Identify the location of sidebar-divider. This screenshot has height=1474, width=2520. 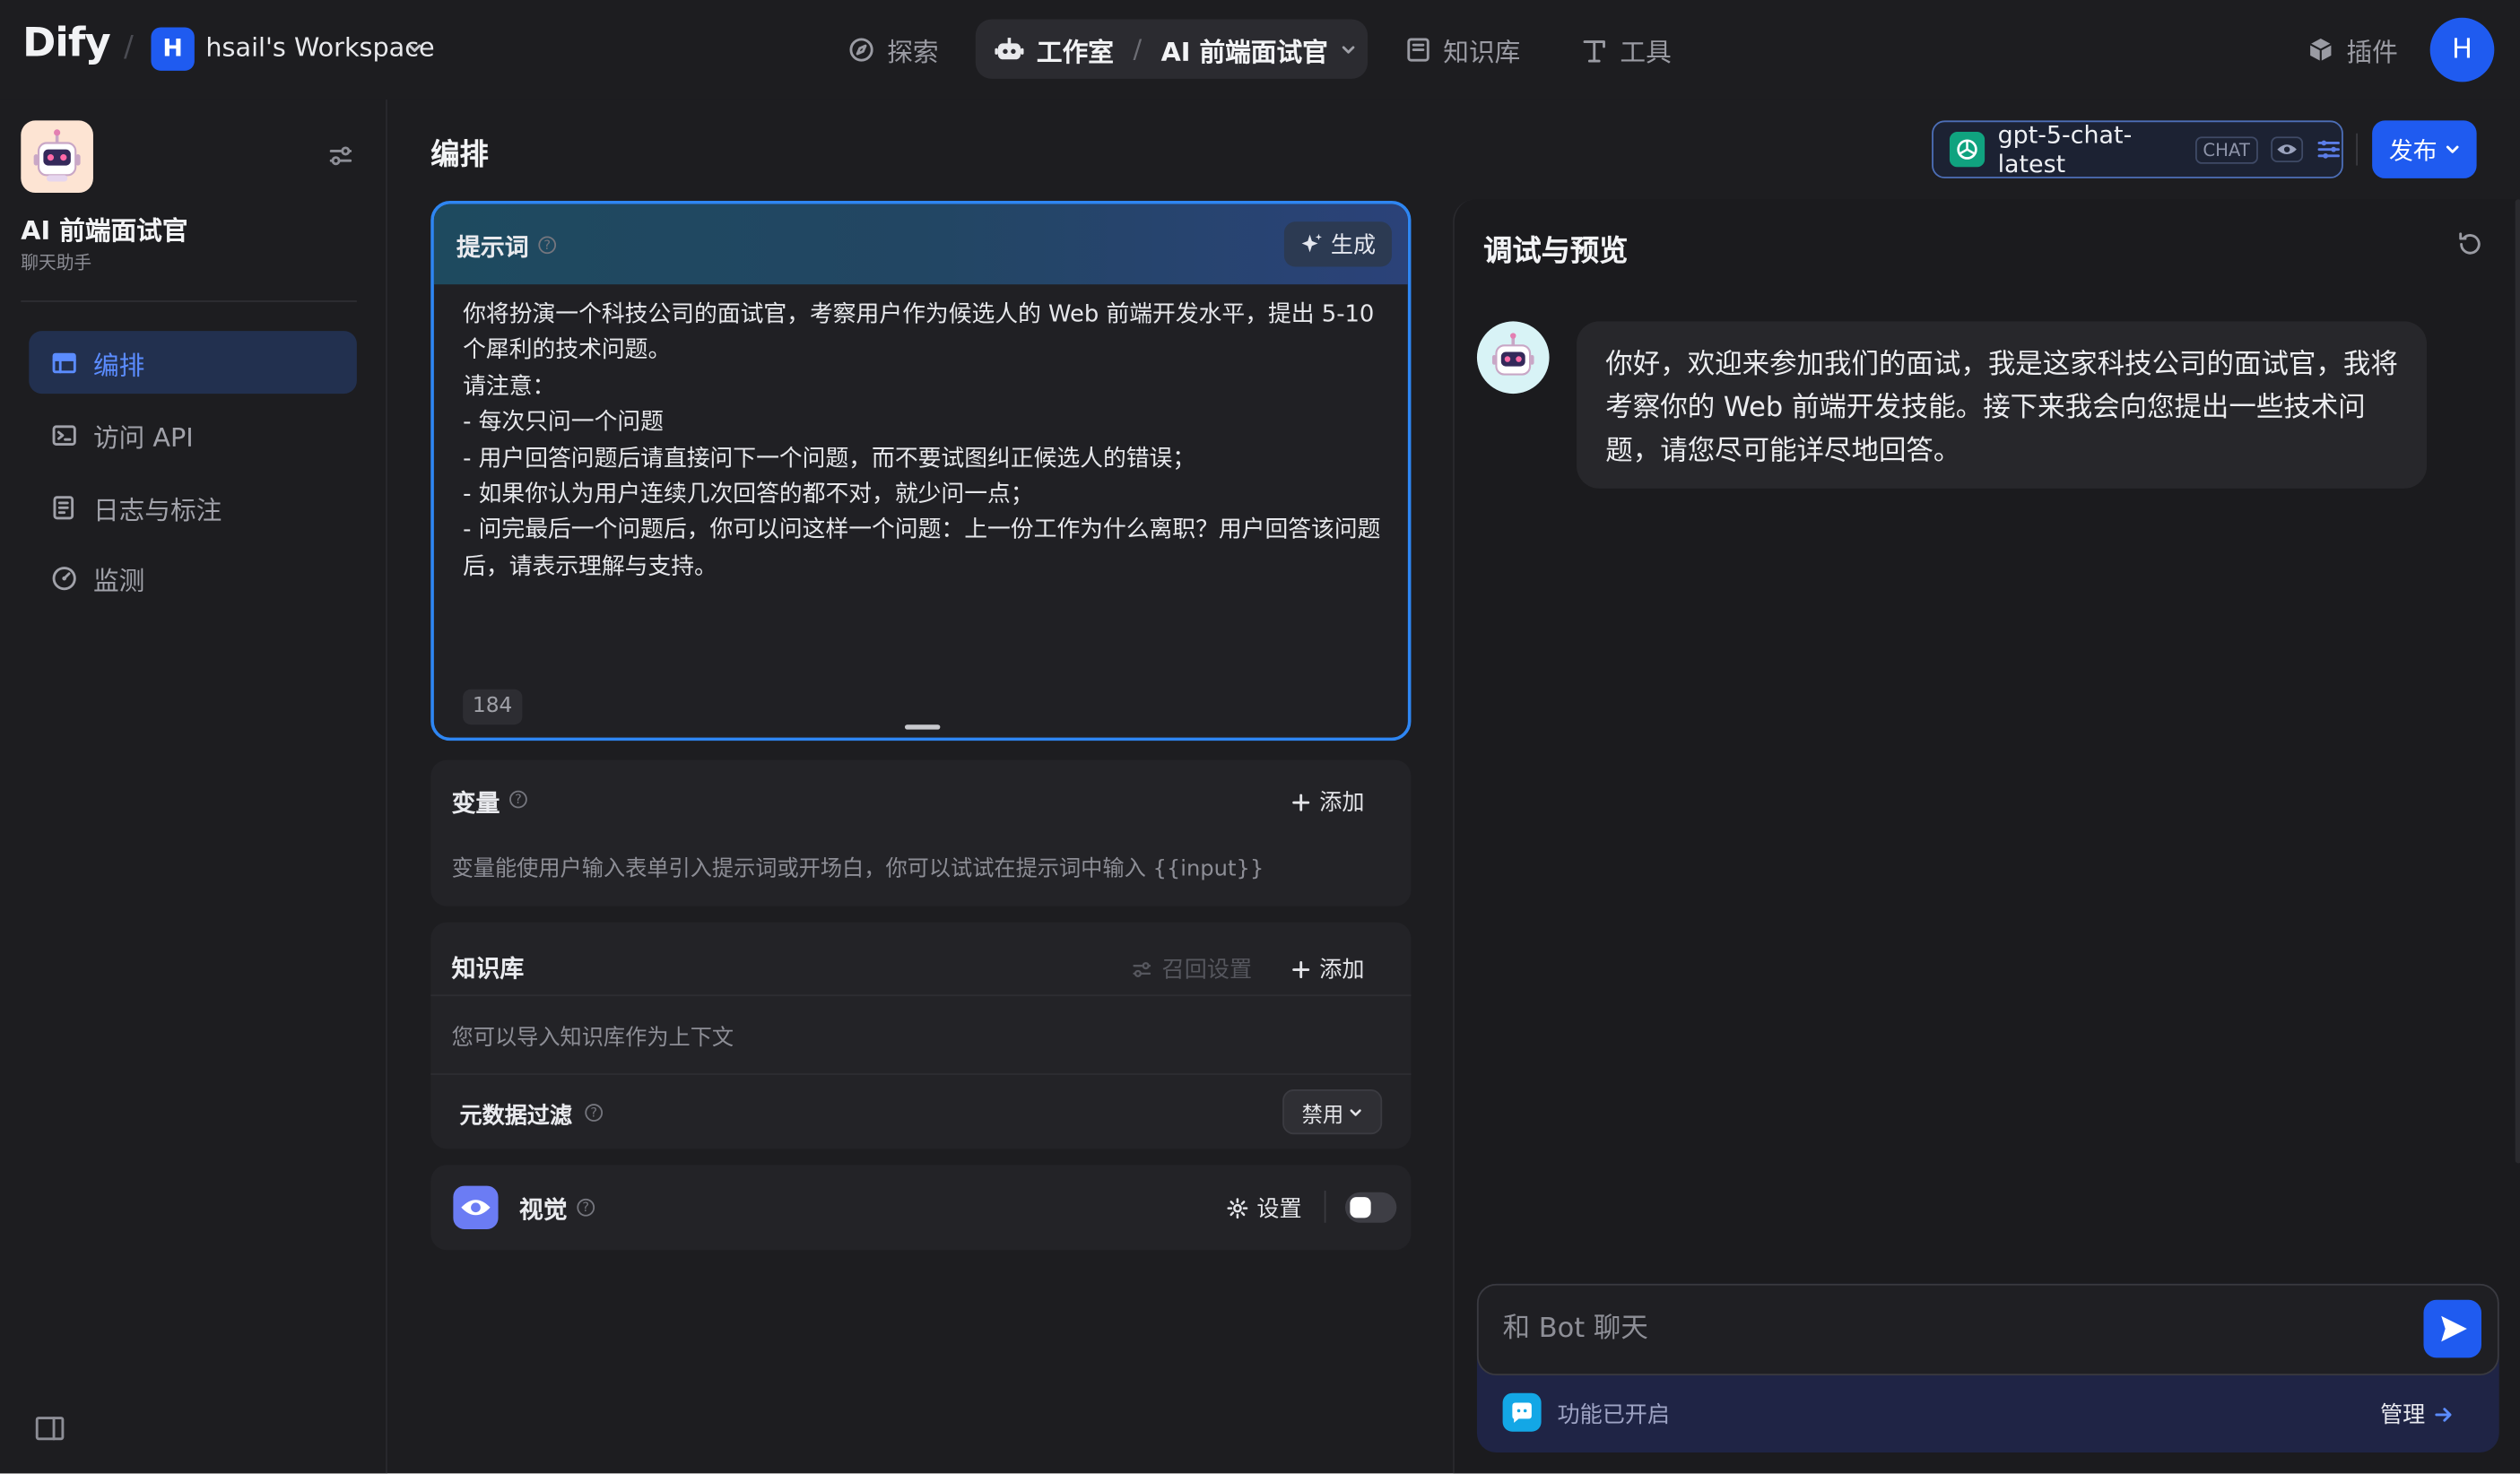
(189, 301).